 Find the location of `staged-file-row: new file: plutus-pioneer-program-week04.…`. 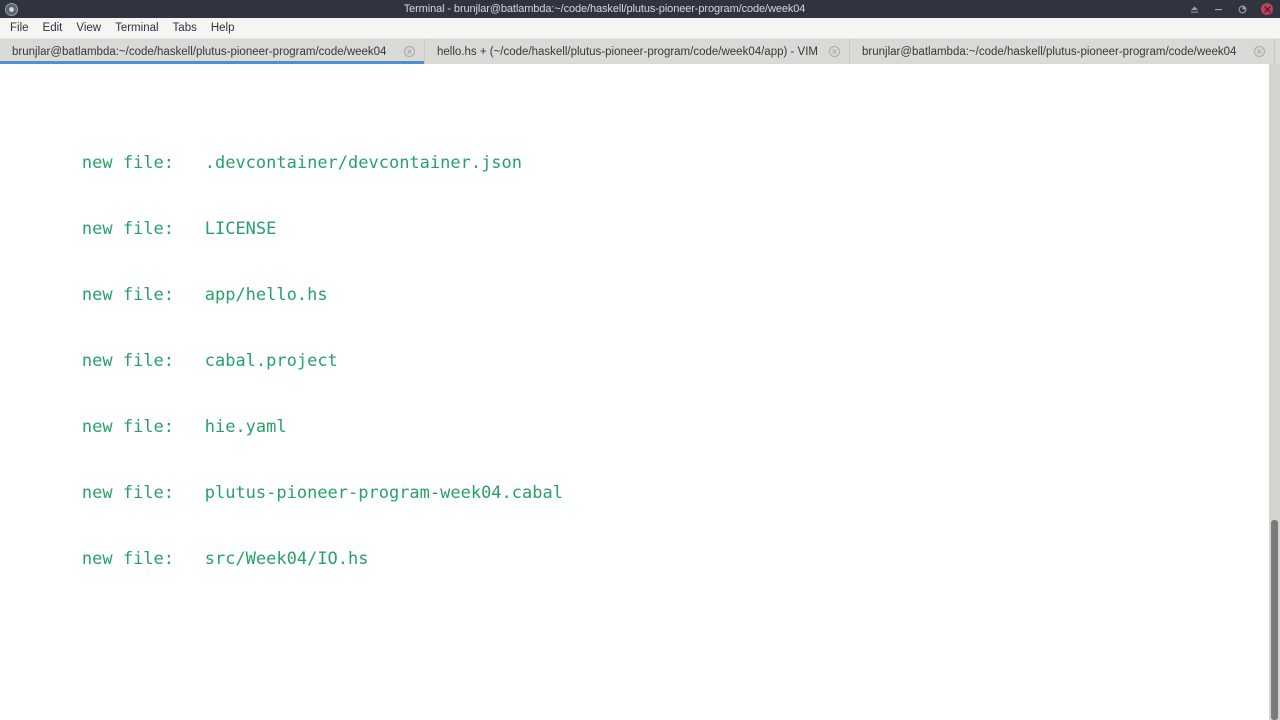

staged-file-row: new file: plutus-pioneer-program-week04.… is located at coordinates (640, 493).